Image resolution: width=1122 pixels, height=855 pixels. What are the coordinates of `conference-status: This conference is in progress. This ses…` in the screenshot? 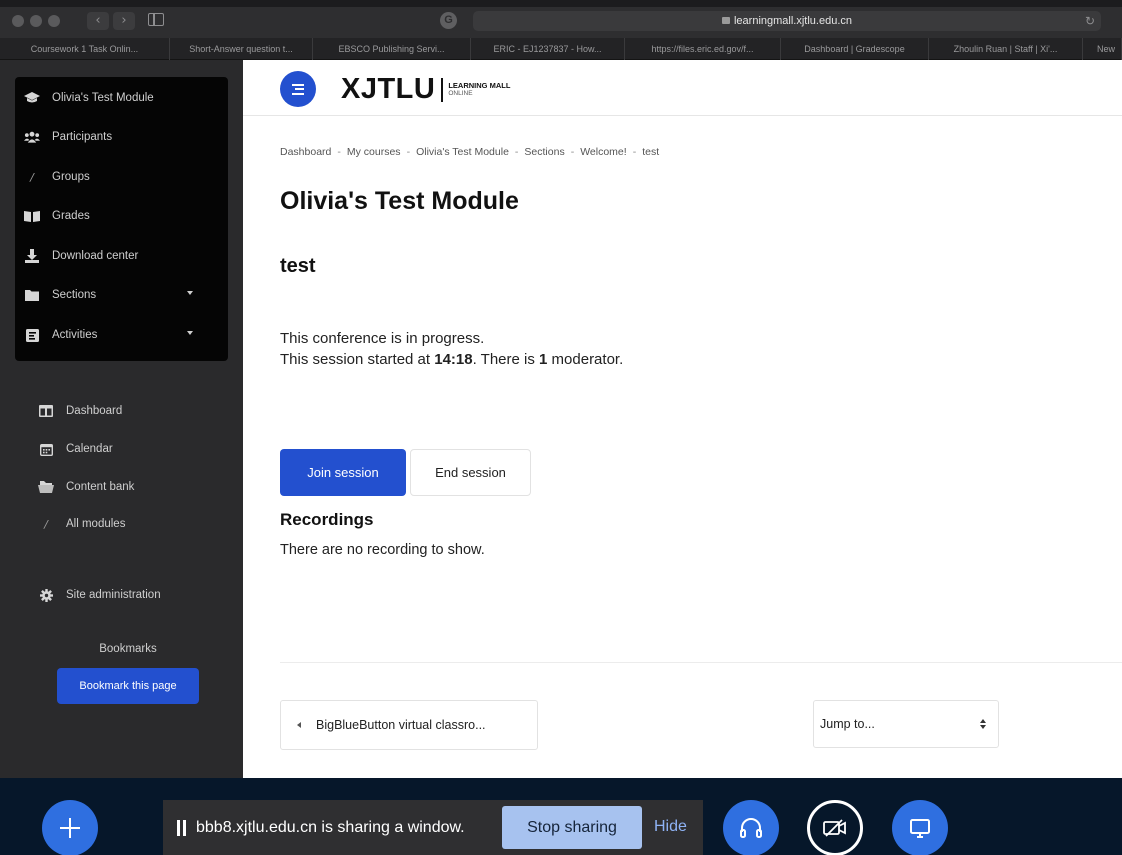 It's located at (451, 349).